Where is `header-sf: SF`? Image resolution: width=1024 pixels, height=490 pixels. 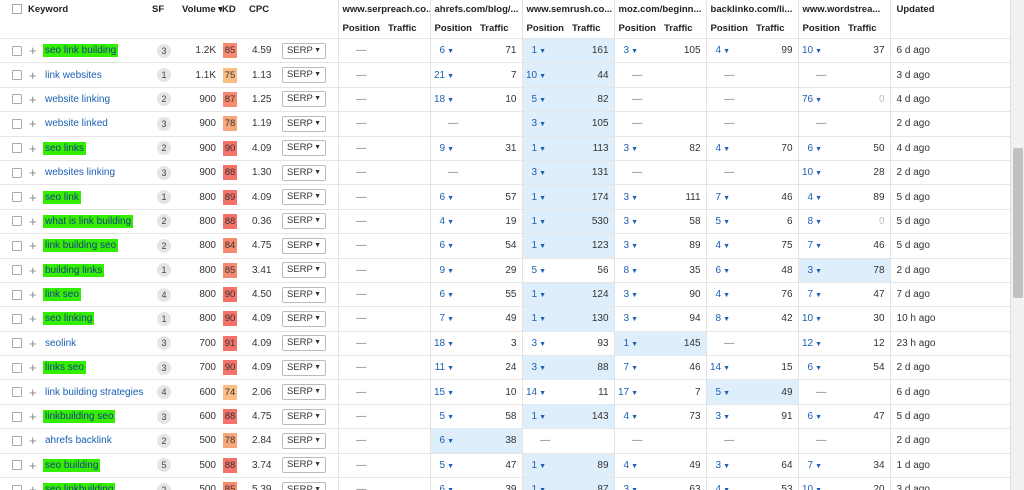
header-sf: SF is located at coordinates (167, 9).